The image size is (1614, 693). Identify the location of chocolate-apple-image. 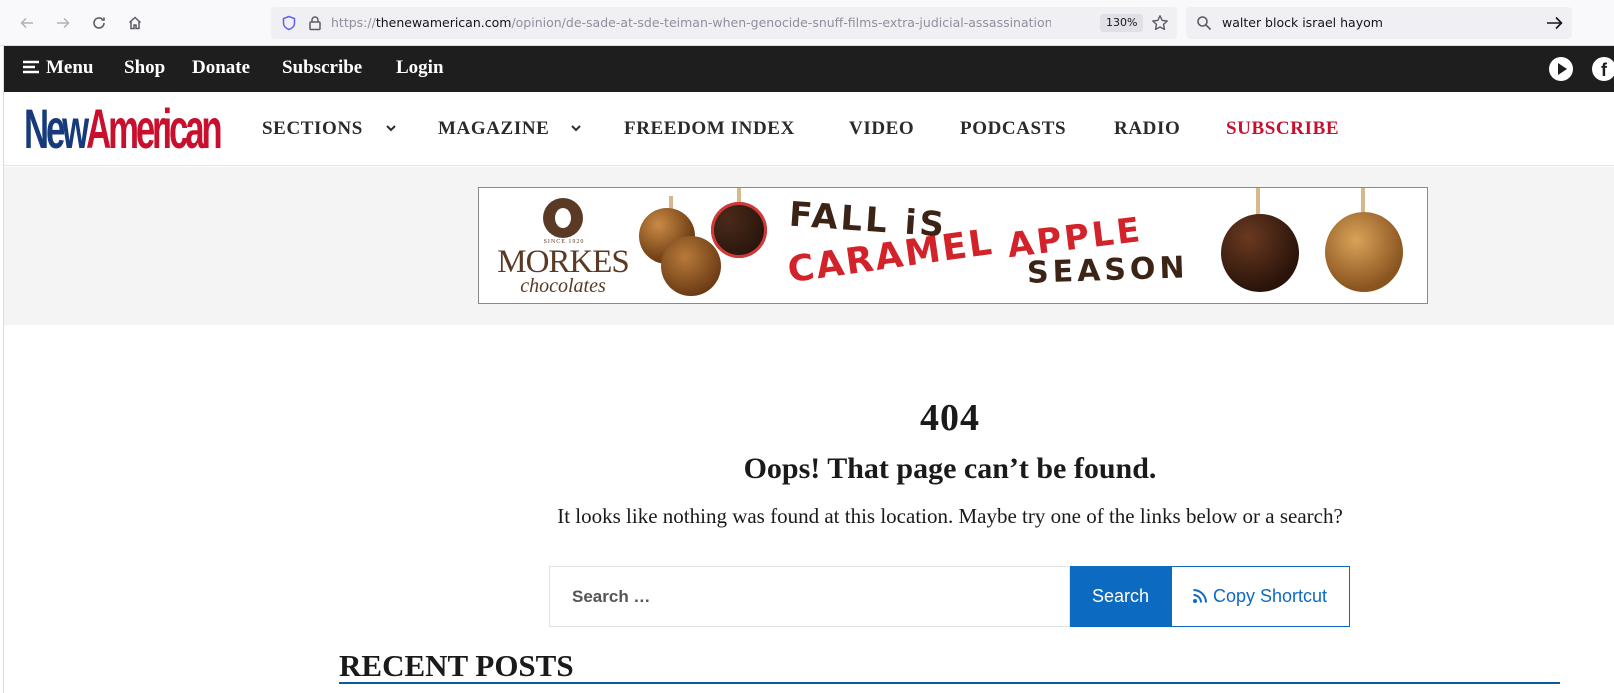
(1260, 253).